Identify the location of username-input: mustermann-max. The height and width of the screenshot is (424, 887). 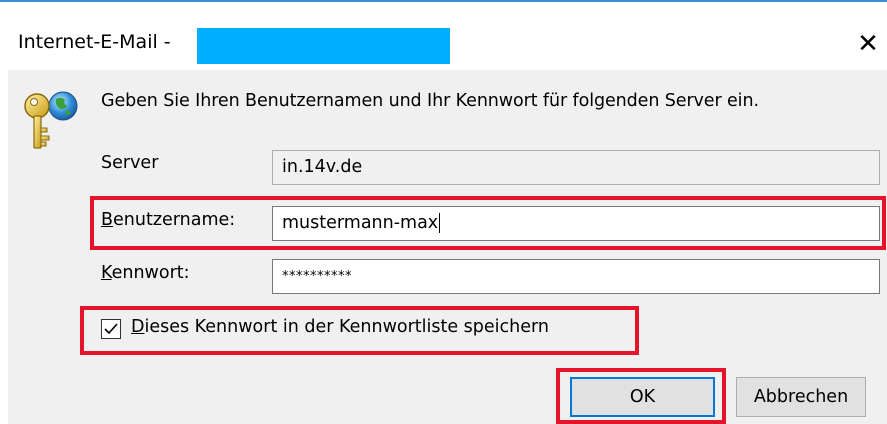
(576, 223).